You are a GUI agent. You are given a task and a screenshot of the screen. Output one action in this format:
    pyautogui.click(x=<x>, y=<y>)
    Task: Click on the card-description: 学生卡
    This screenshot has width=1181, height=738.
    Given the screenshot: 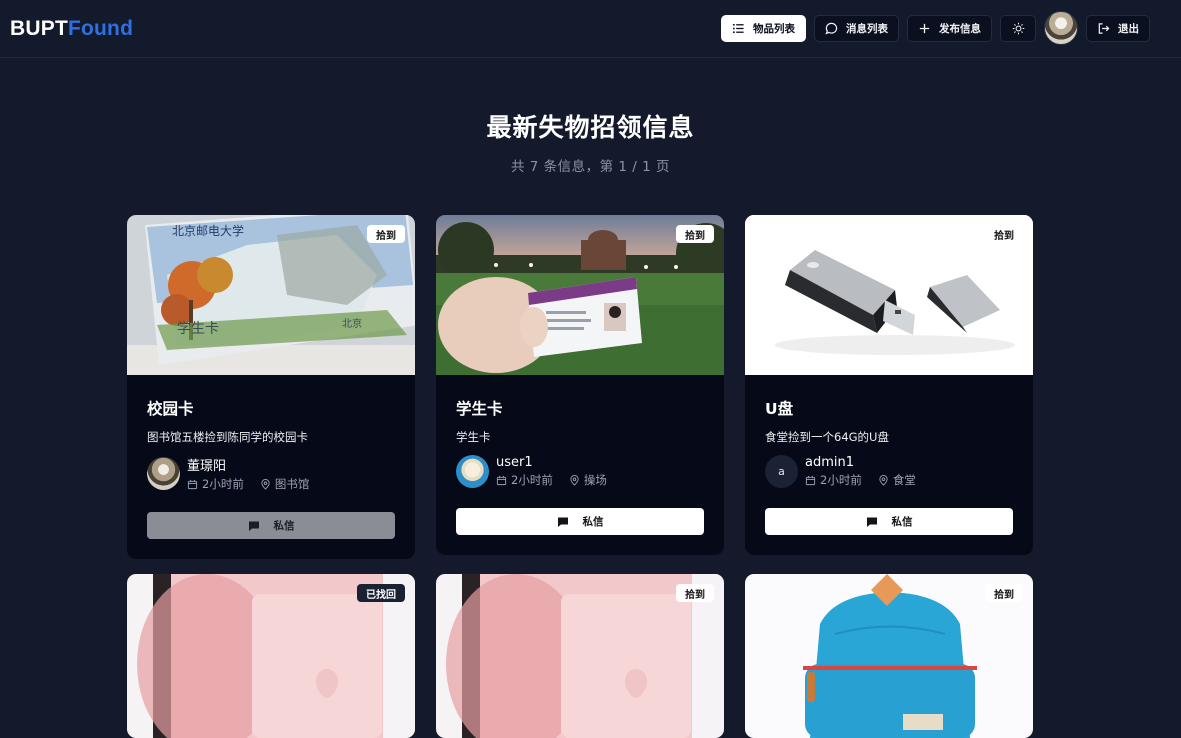 What is the action you would take?
    pyautogui.click(x=473, y=437)
    